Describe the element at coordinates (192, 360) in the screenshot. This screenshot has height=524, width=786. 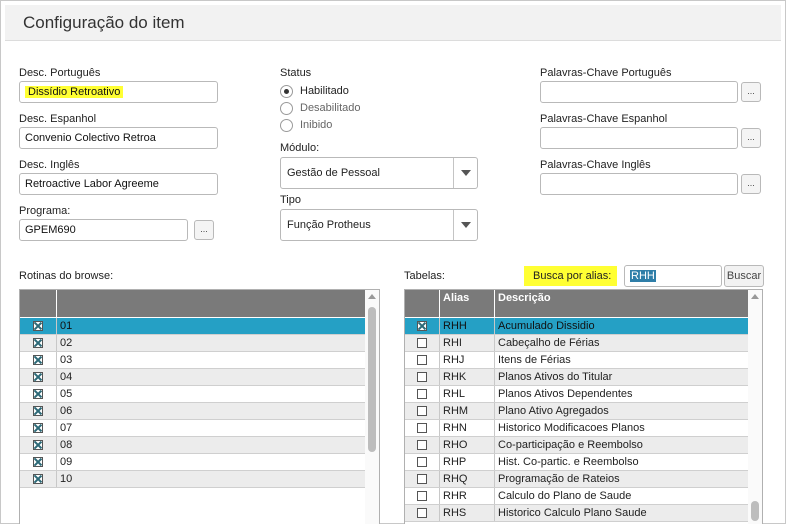
I see `browse-row: 03` at that location.